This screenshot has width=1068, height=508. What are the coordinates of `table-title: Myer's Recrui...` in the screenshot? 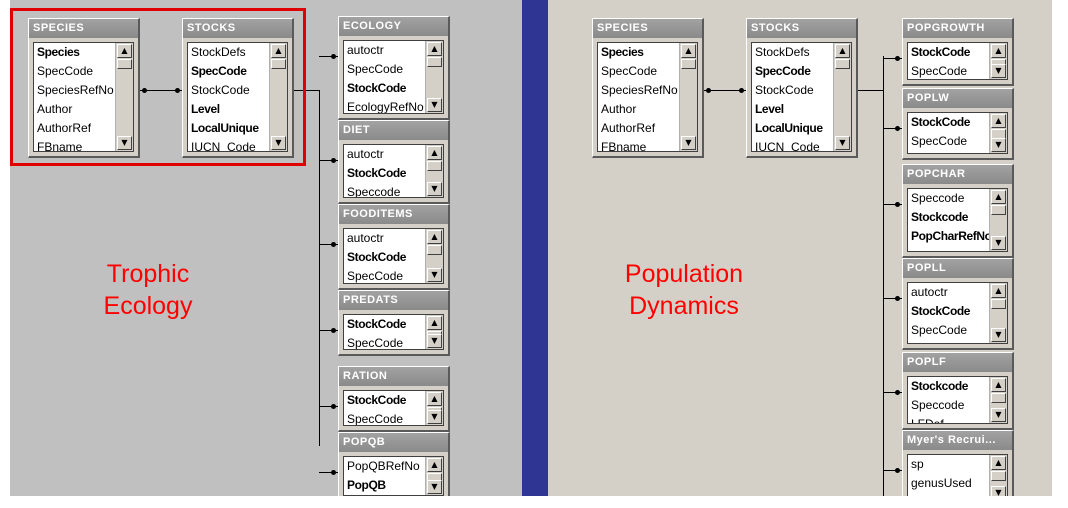 It's located at (957, 440).